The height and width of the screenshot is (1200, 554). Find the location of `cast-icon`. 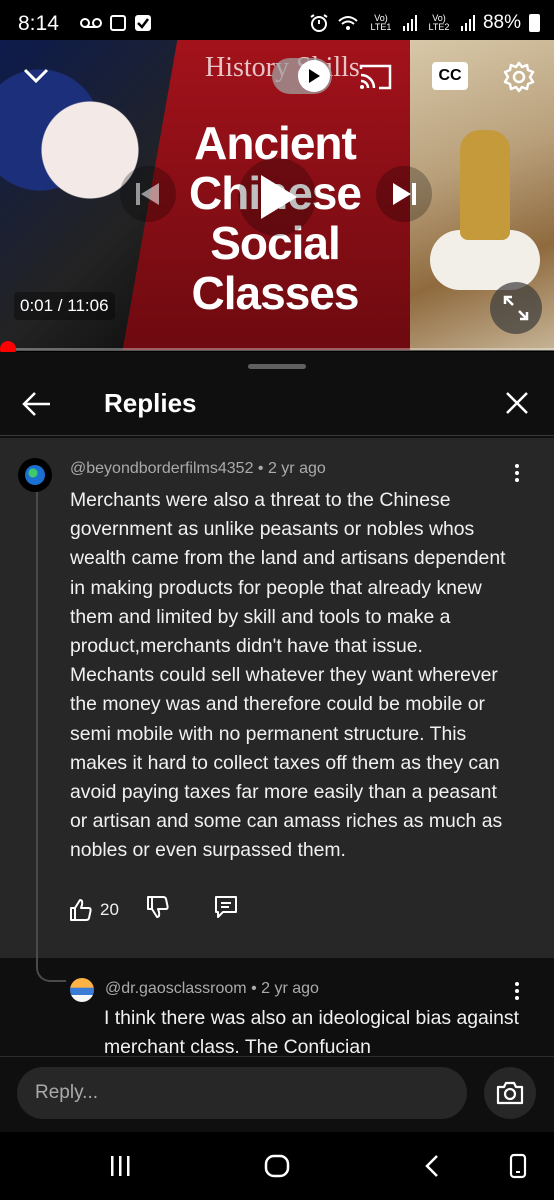

cast-icon is located at coordinates (375, 77).